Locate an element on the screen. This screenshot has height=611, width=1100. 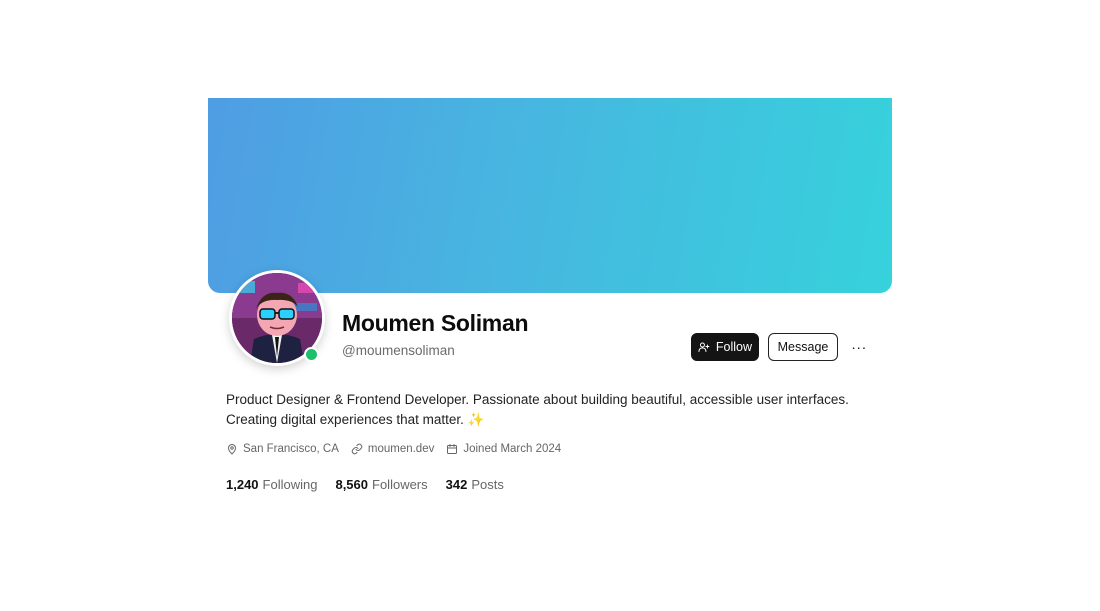
profile-stats: 1,240 Following 8,560 Followers 342 Posts is located at coordinates (374, 484).